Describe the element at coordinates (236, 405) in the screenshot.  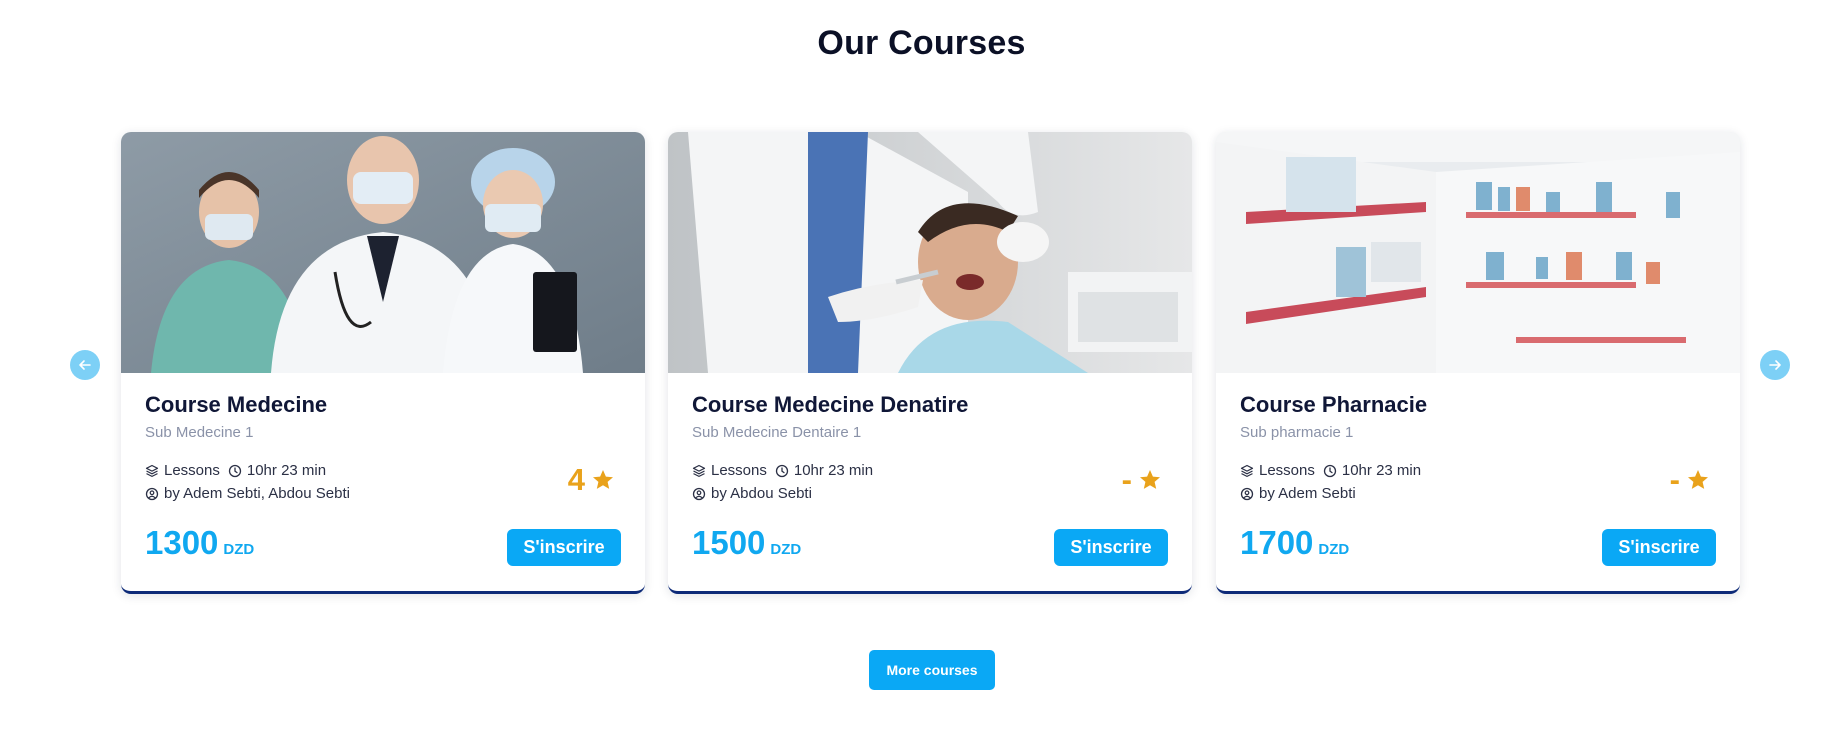
I see `course-title: Course Medecine` at that location.